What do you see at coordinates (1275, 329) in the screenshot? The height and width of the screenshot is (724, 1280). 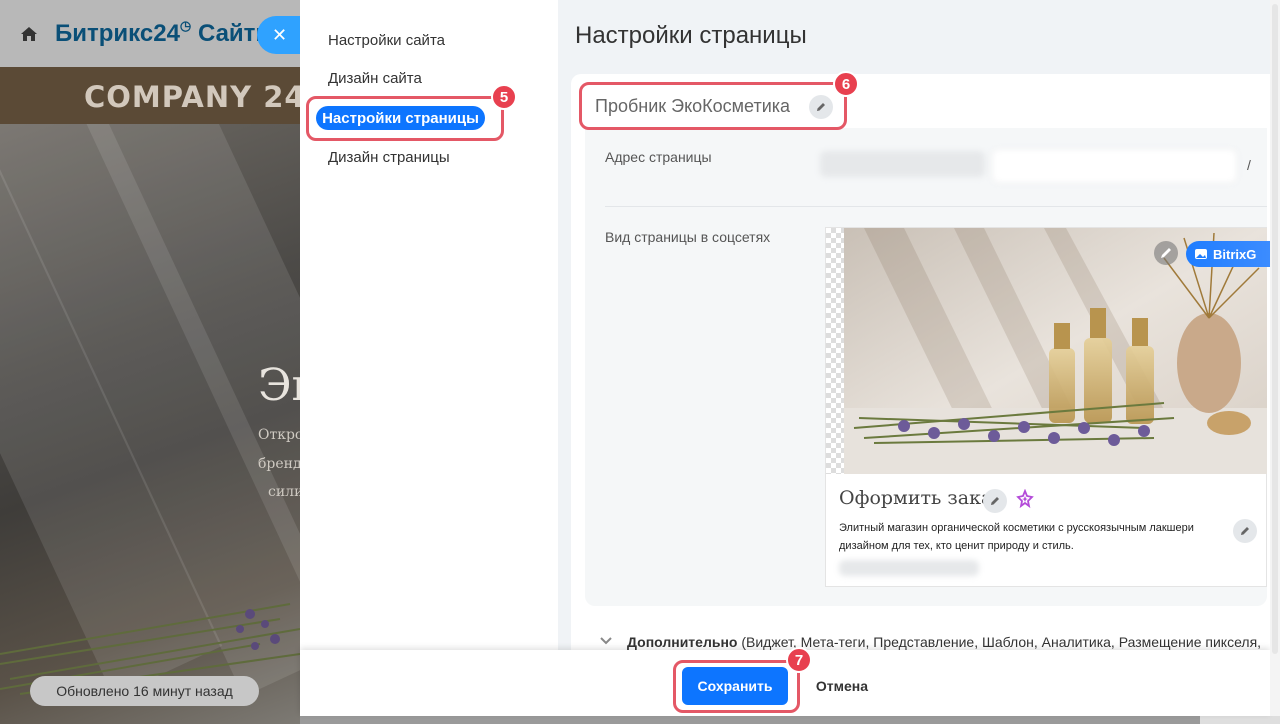 I see `scrollbar-thumb` at bounding box center [1275, 329].